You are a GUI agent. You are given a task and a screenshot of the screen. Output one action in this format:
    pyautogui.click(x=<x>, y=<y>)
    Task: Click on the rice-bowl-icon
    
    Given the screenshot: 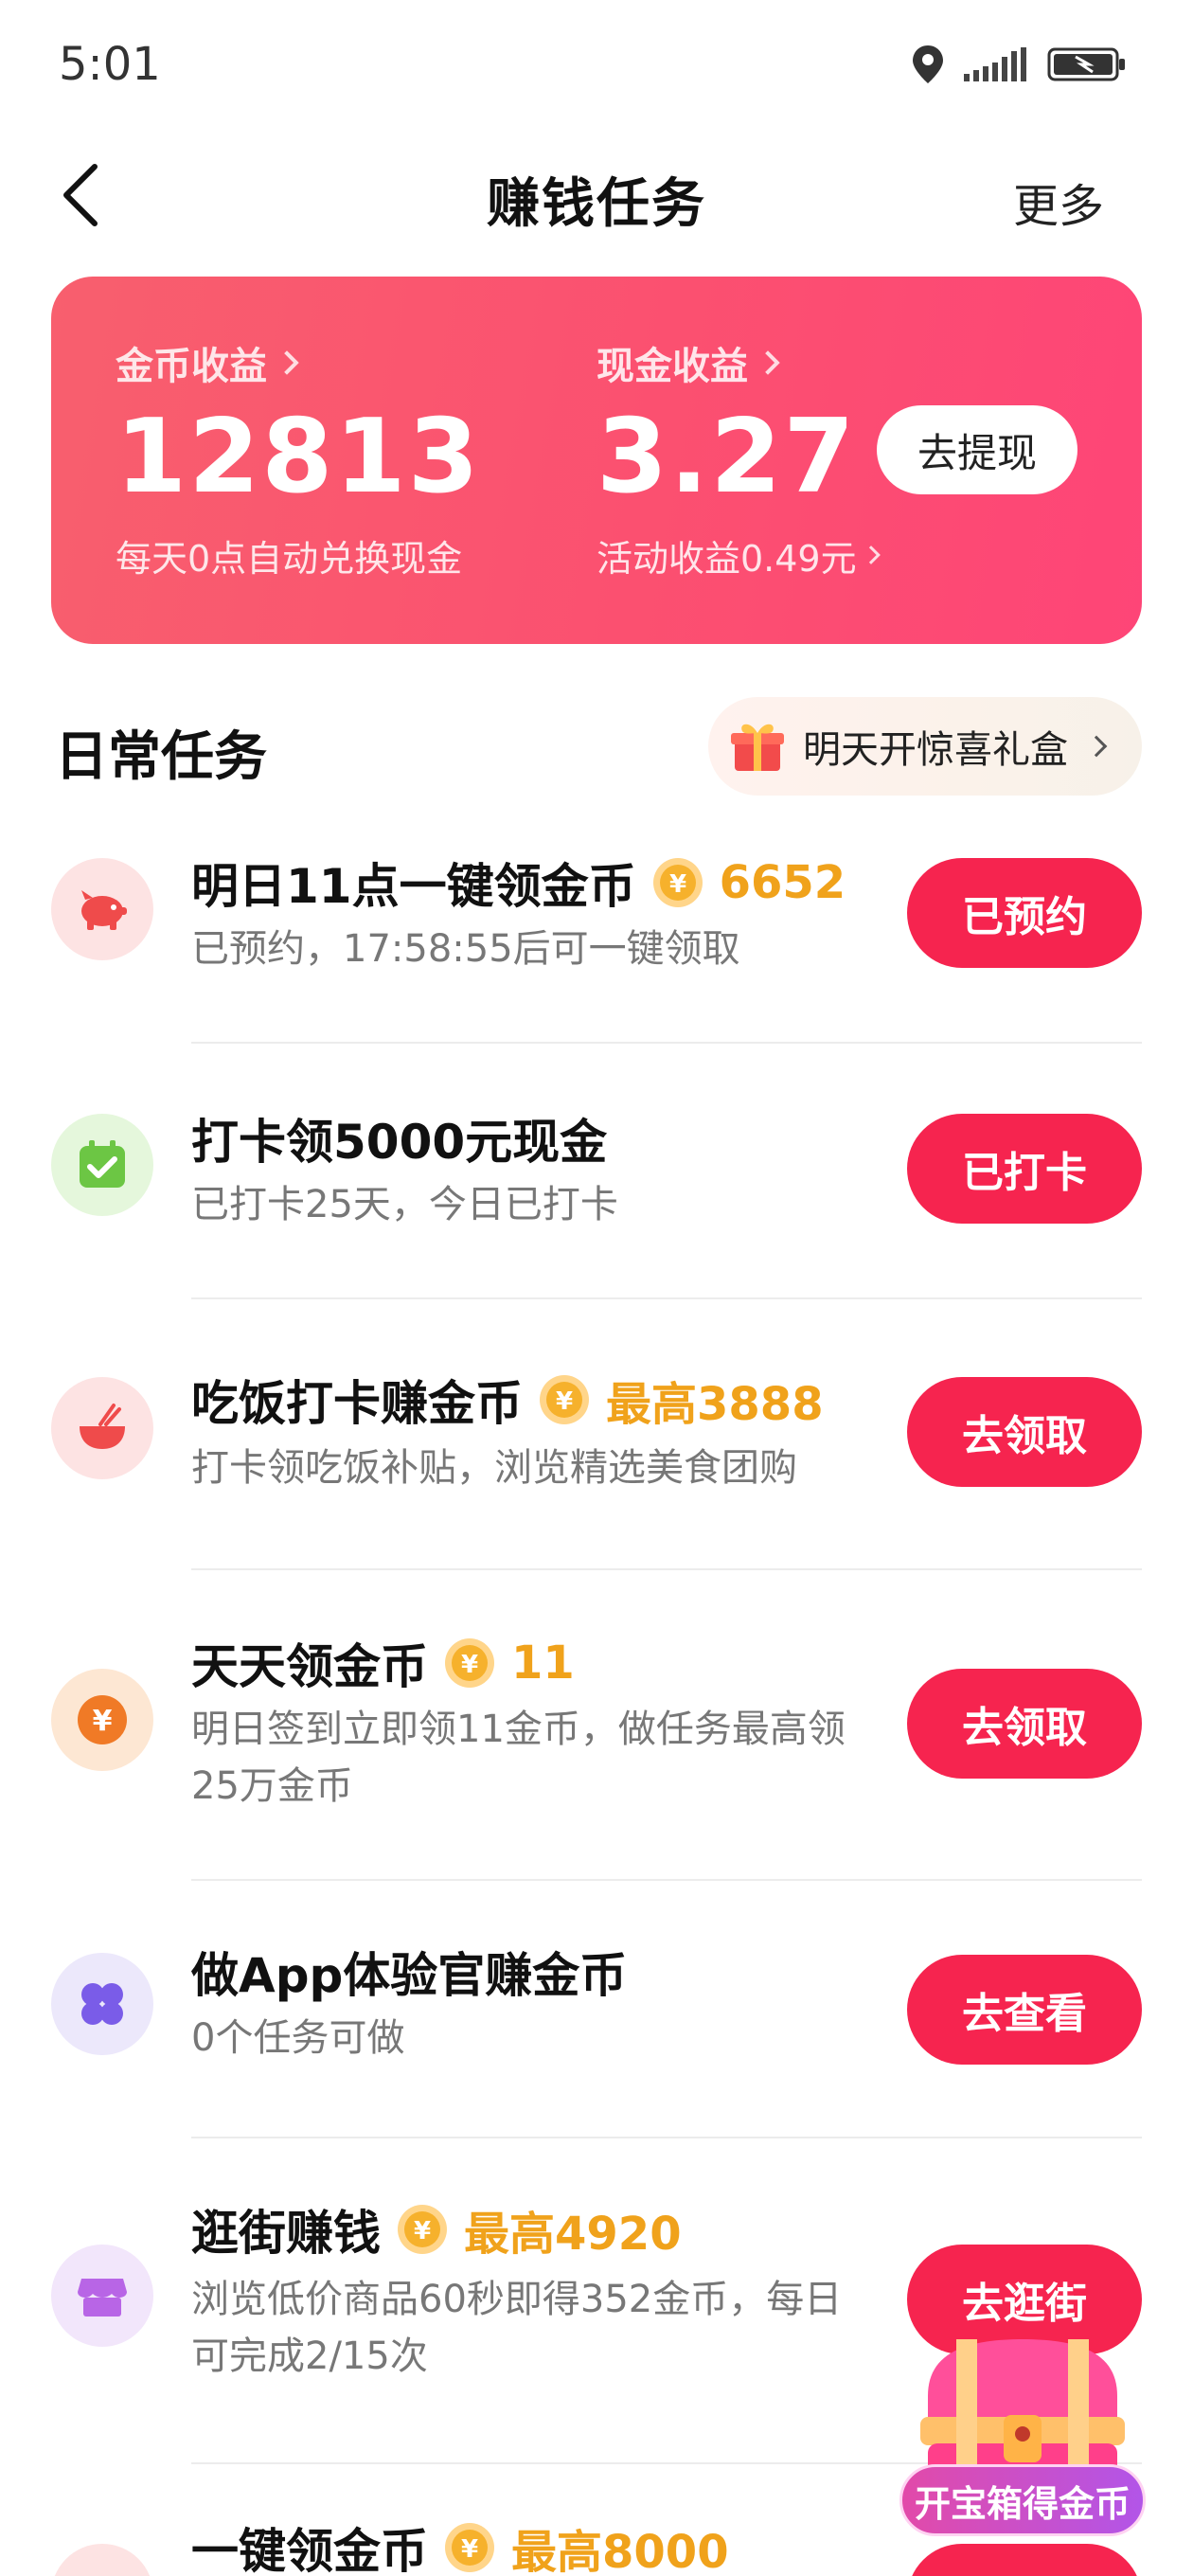 What is the action you would take?
    pyautogui.click(x=102, y=1428)
    